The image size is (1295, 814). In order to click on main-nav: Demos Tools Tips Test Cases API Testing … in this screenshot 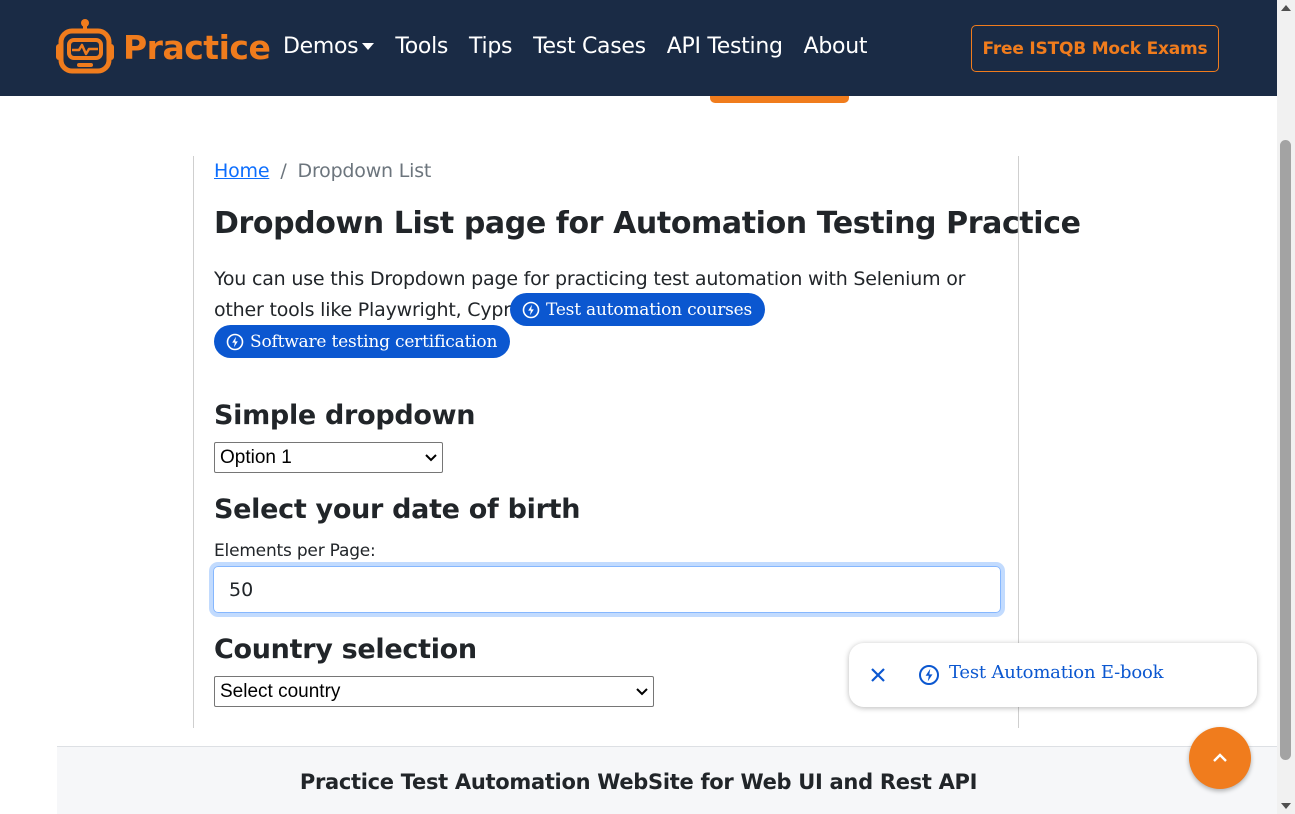, I will do `click(585, 46)`.